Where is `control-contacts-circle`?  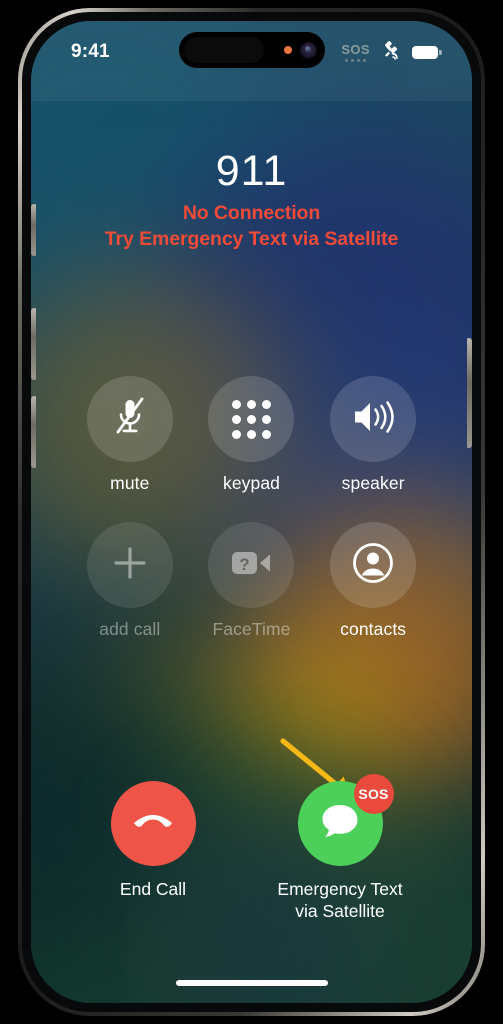
control-contacts-circle is located at coordinates (373, 565).